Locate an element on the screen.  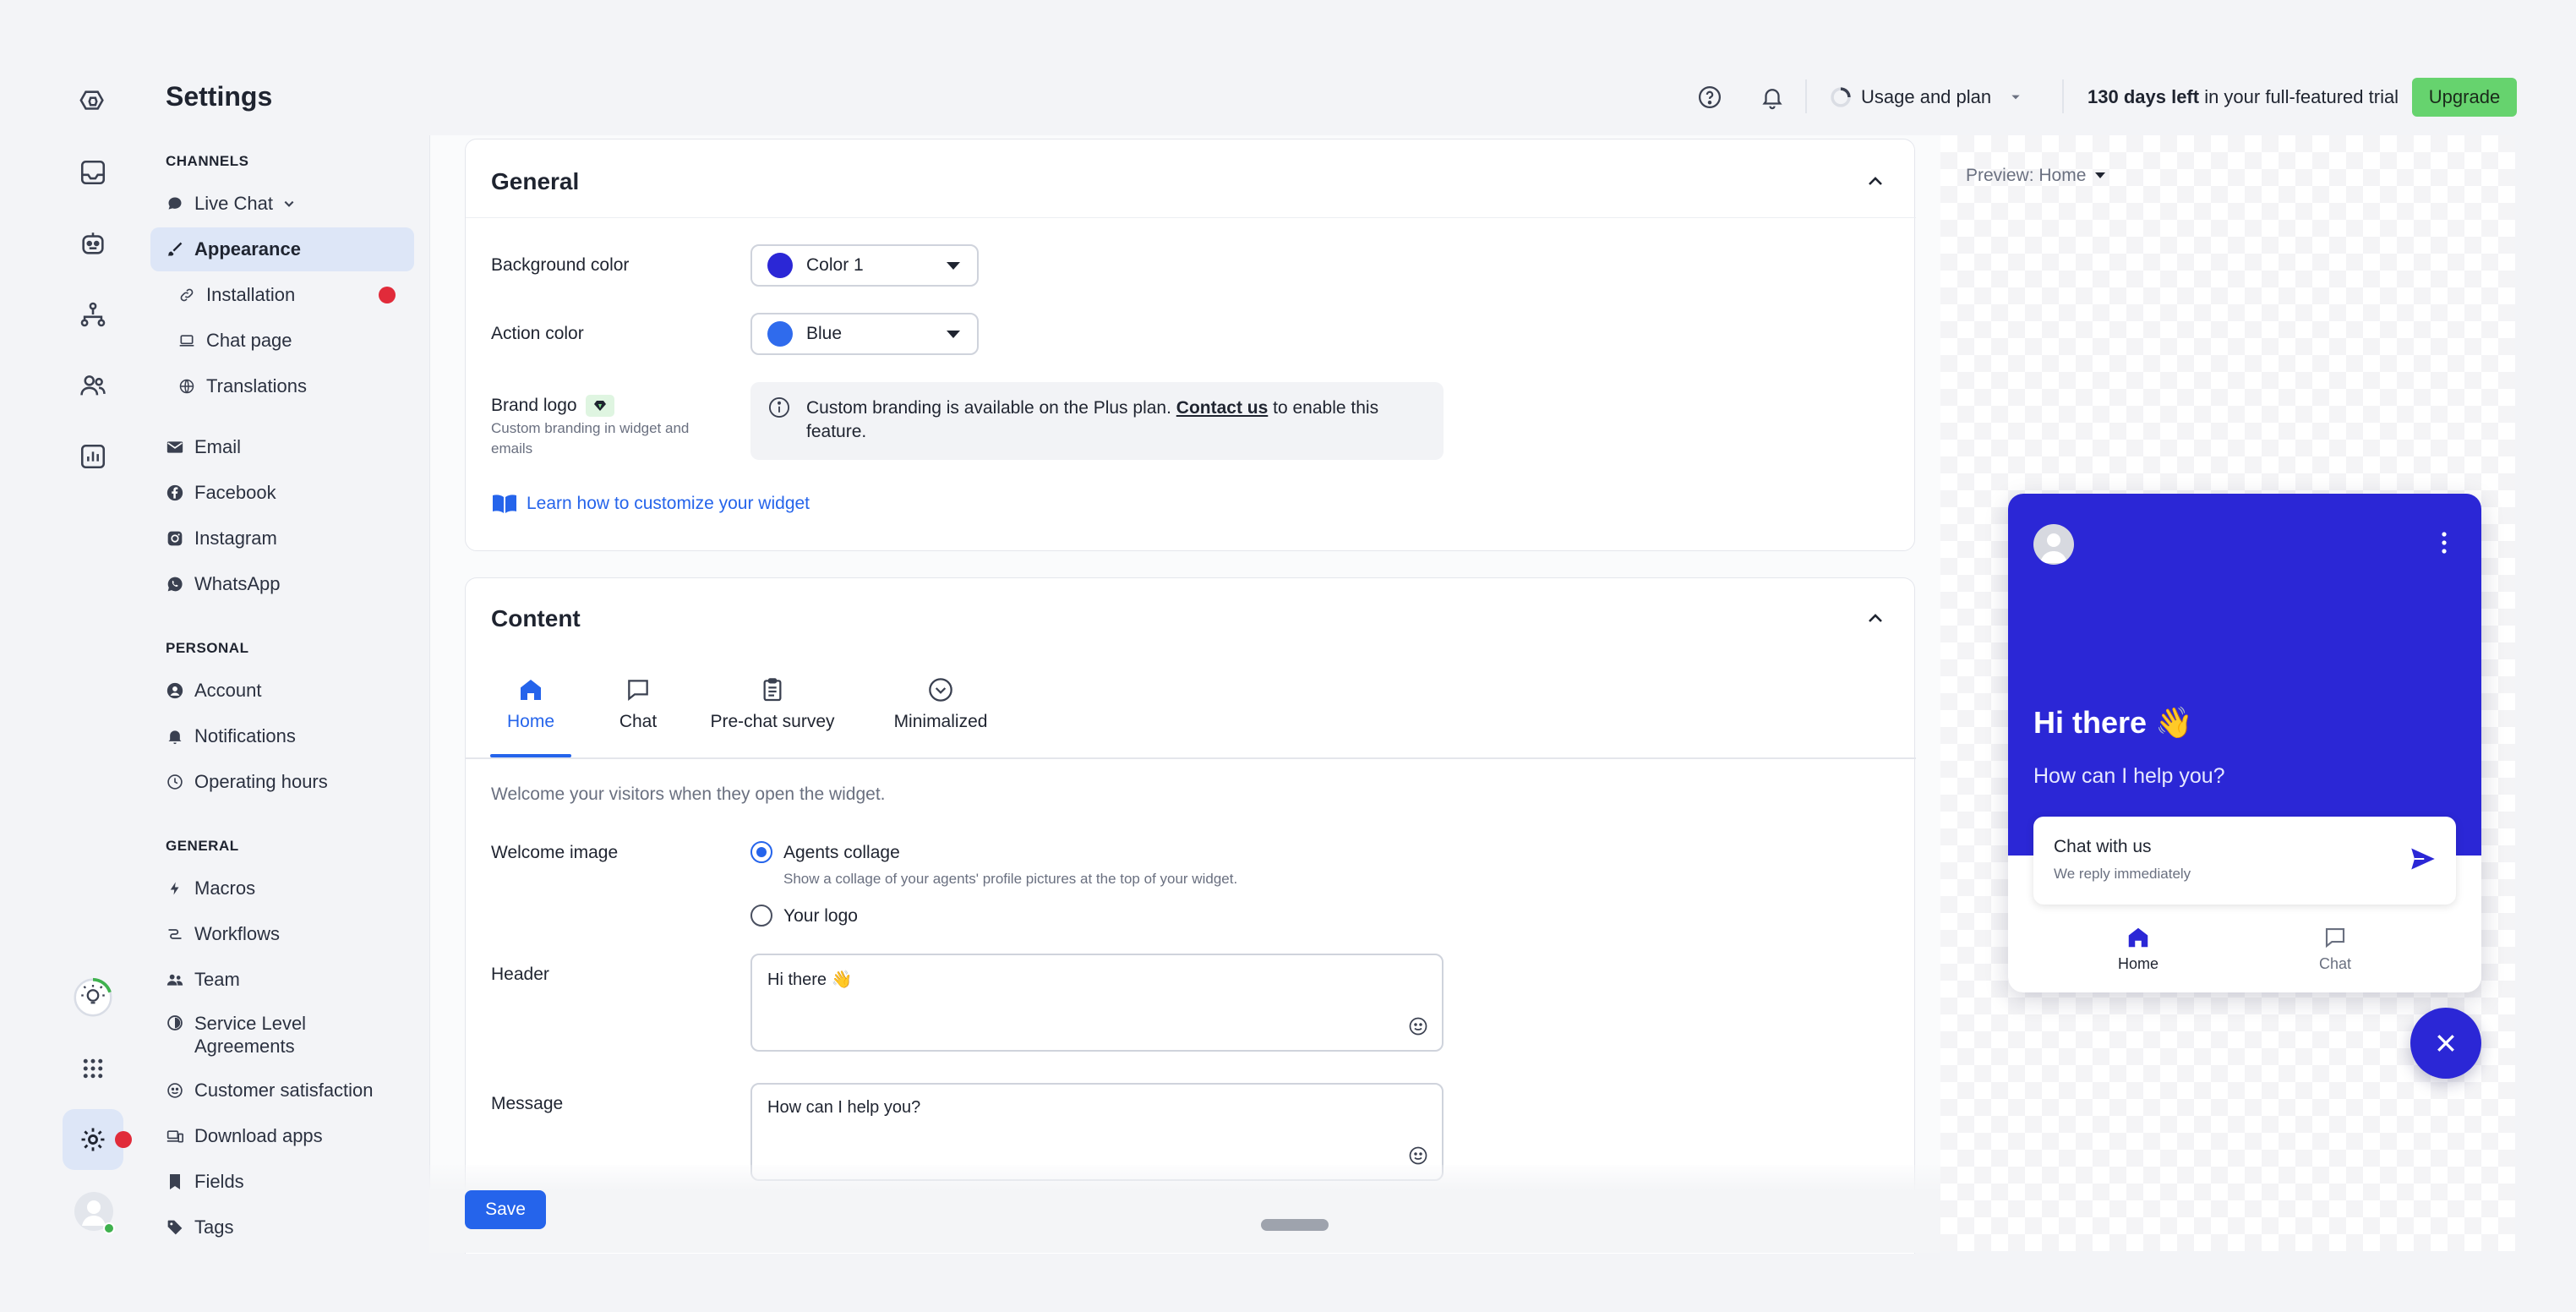
sidebar-item-workflows: Workflows is located at coordinates (282, 934).